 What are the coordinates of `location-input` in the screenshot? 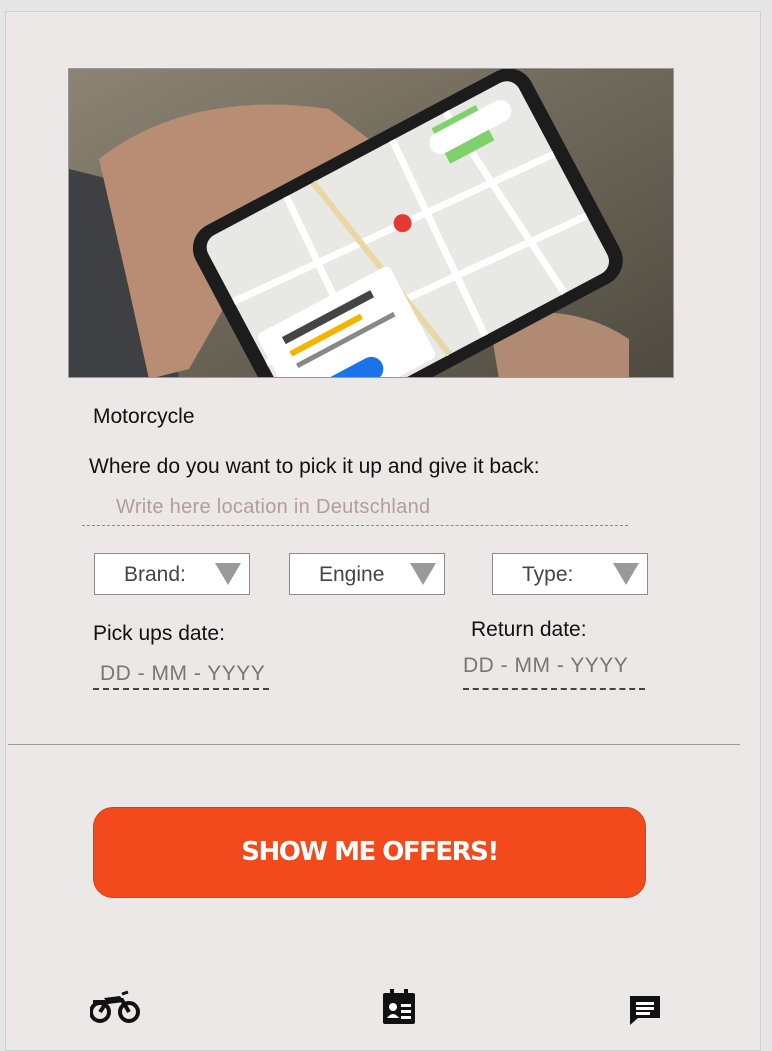 It's located at (355, 508).